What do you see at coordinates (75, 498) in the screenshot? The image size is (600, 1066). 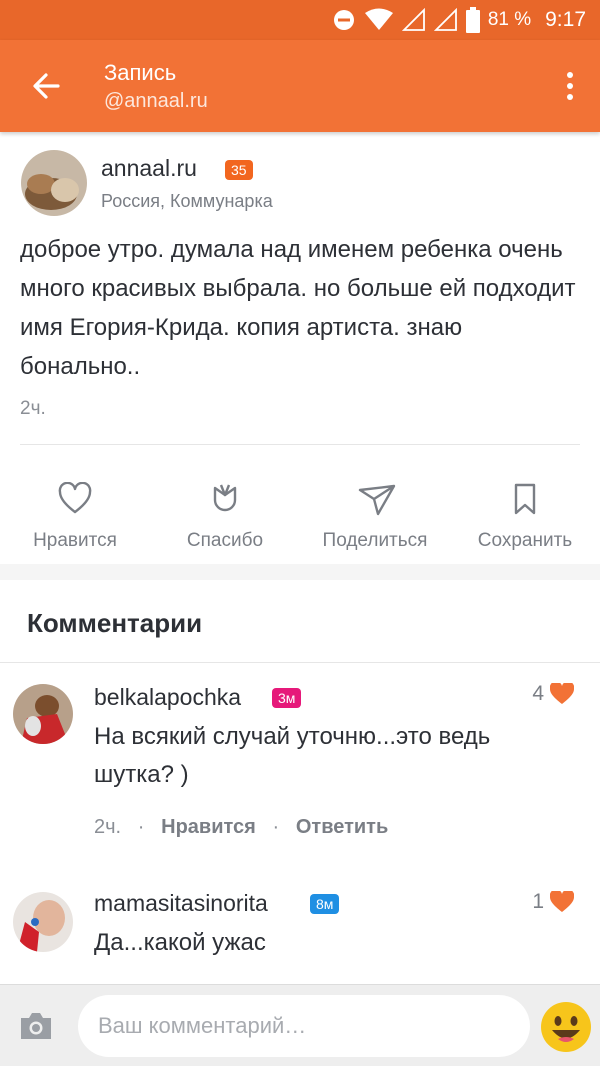 I see `heart-outline-icon` at bounding box center [75, 498].